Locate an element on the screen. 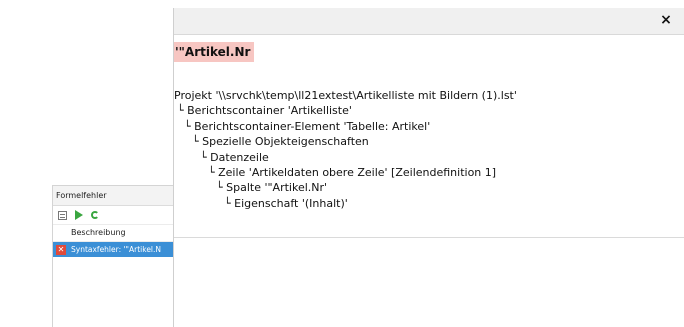  tree-item-property: └ Eigenschaft '(Inhalt)' is located at coordinates (345, 203).